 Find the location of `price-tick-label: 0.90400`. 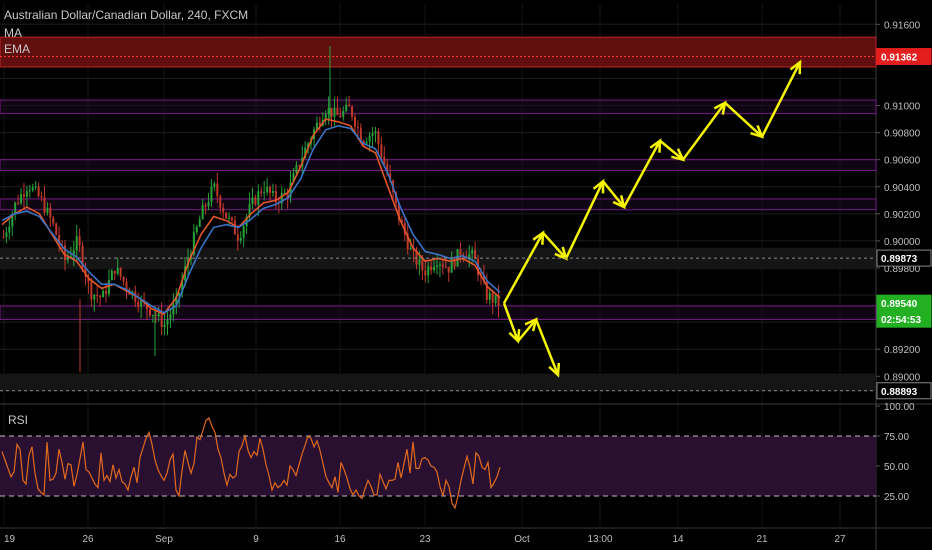

price-tick-label: 0.90400 is located at coordinates (902, 188).